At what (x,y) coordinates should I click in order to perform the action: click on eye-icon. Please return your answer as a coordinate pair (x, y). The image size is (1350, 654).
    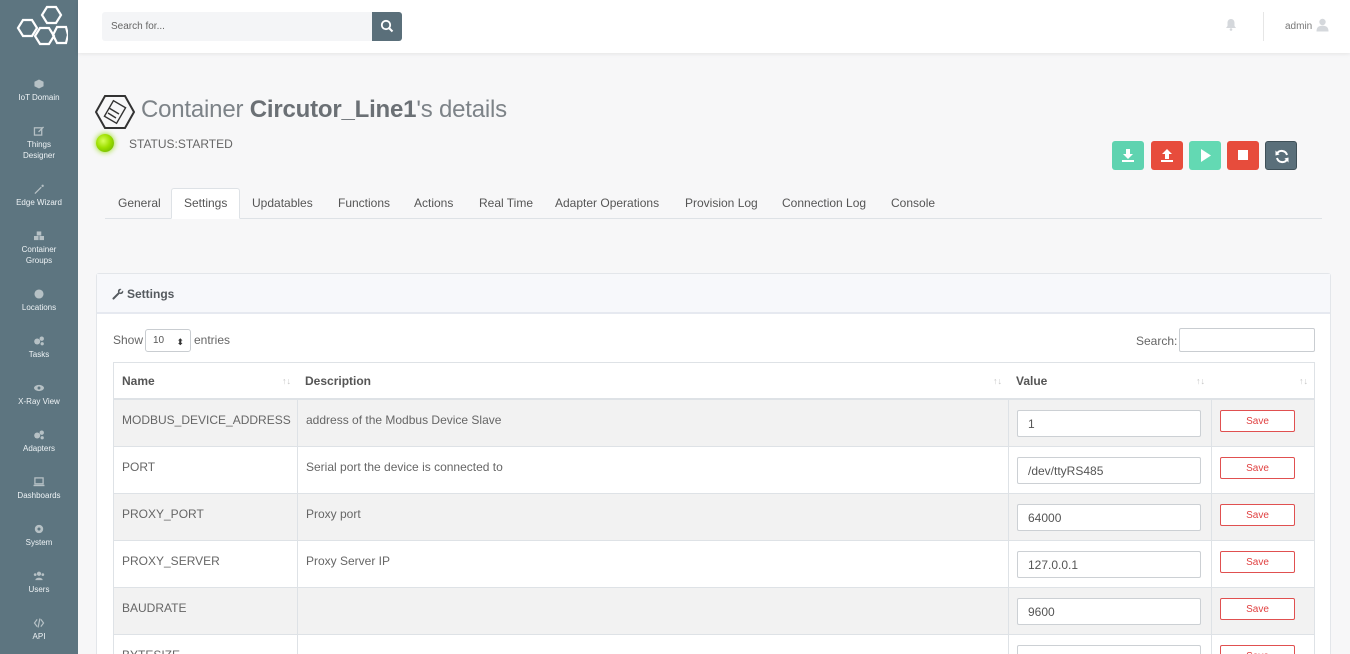
    Looking at the image, I should click on (39, 388).